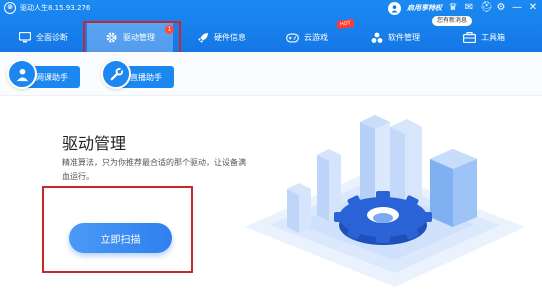  I want to click on tab-hardware-info: 硬件信息, so click(236, 37).